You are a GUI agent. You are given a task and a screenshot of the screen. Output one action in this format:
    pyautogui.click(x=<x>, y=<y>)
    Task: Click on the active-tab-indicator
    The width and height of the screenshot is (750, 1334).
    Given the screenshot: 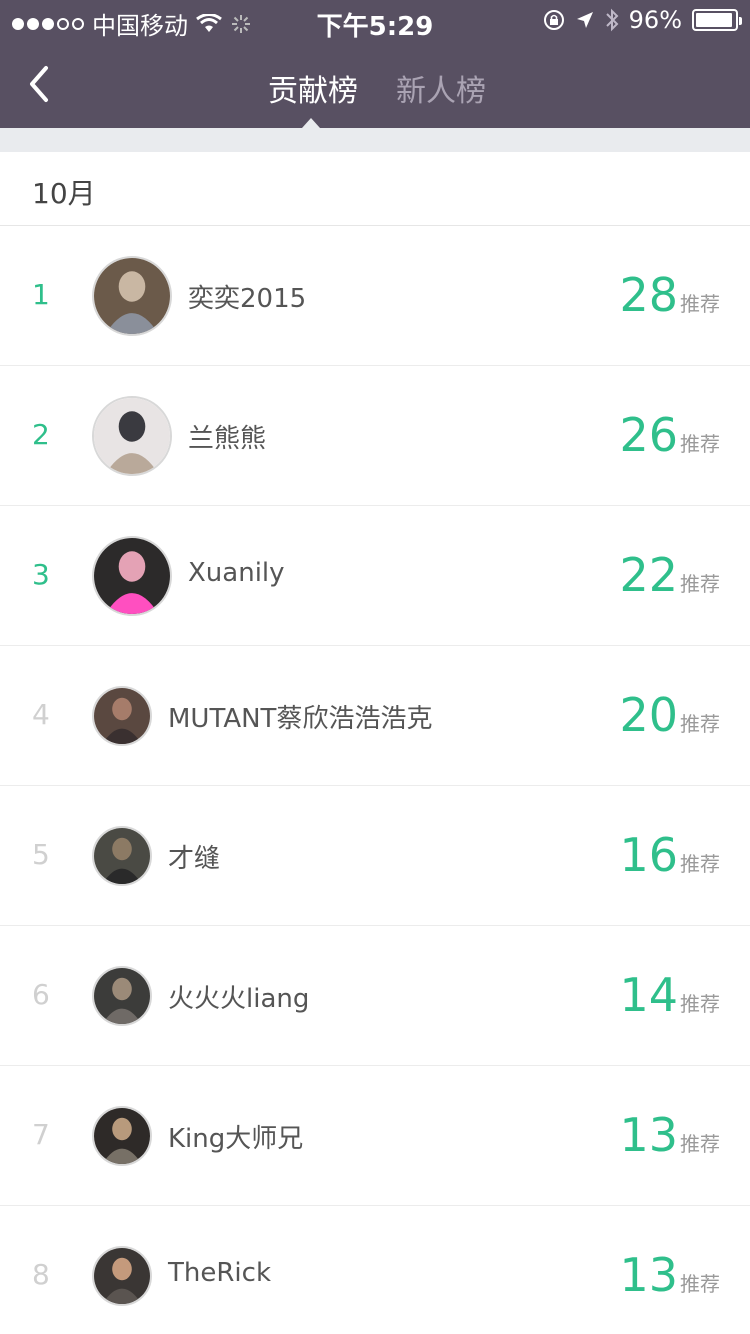 What is the action you would take?
    pyautogui.click(x=311, y=123)
    